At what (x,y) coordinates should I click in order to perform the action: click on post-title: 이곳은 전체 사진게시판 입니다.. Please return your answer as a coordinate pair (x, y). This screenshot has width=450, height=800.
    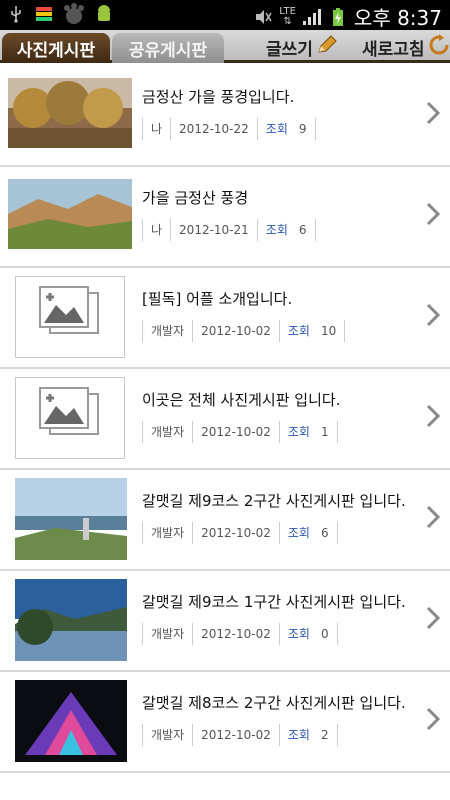
    Looking at the image, I should click on (241, 400).